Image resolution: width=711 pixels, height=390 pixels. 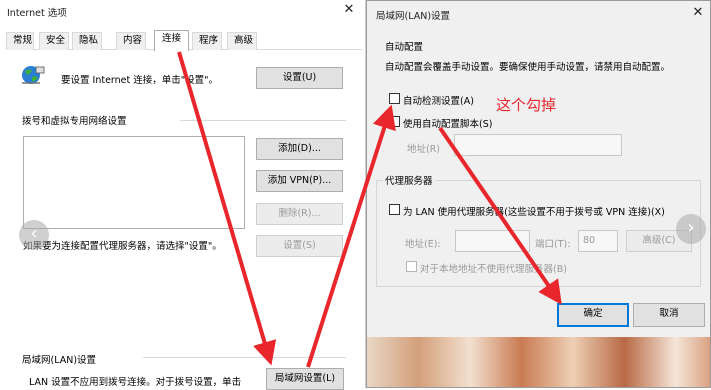 I want to click on proxy-address-label: 地址(E):, so click(x=423, y=244).